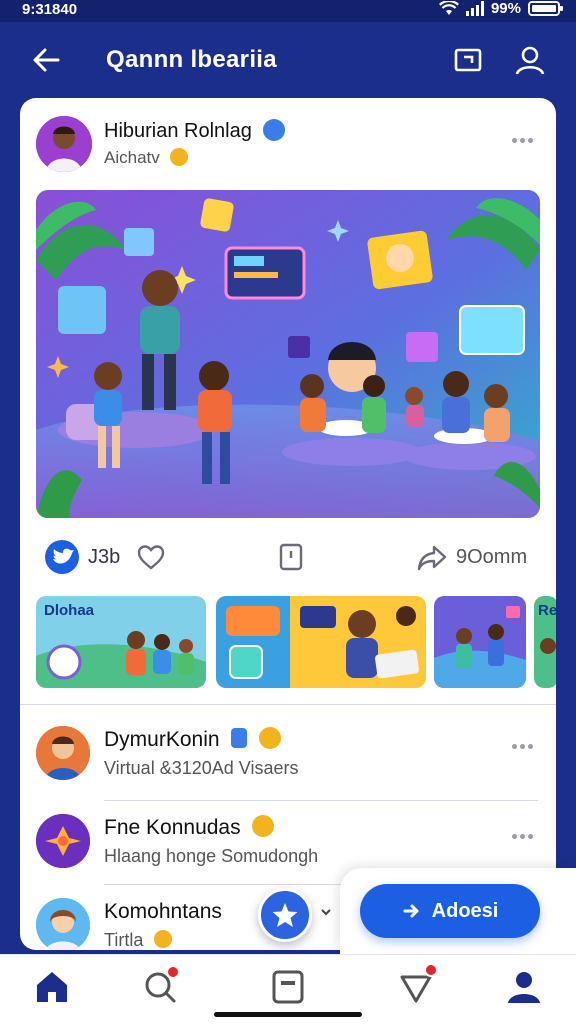  What do you see at coordinates (124, 940) in the screenshot?
I see `list-item-desc-text: Tirtla` at bounding box center [124, 940].